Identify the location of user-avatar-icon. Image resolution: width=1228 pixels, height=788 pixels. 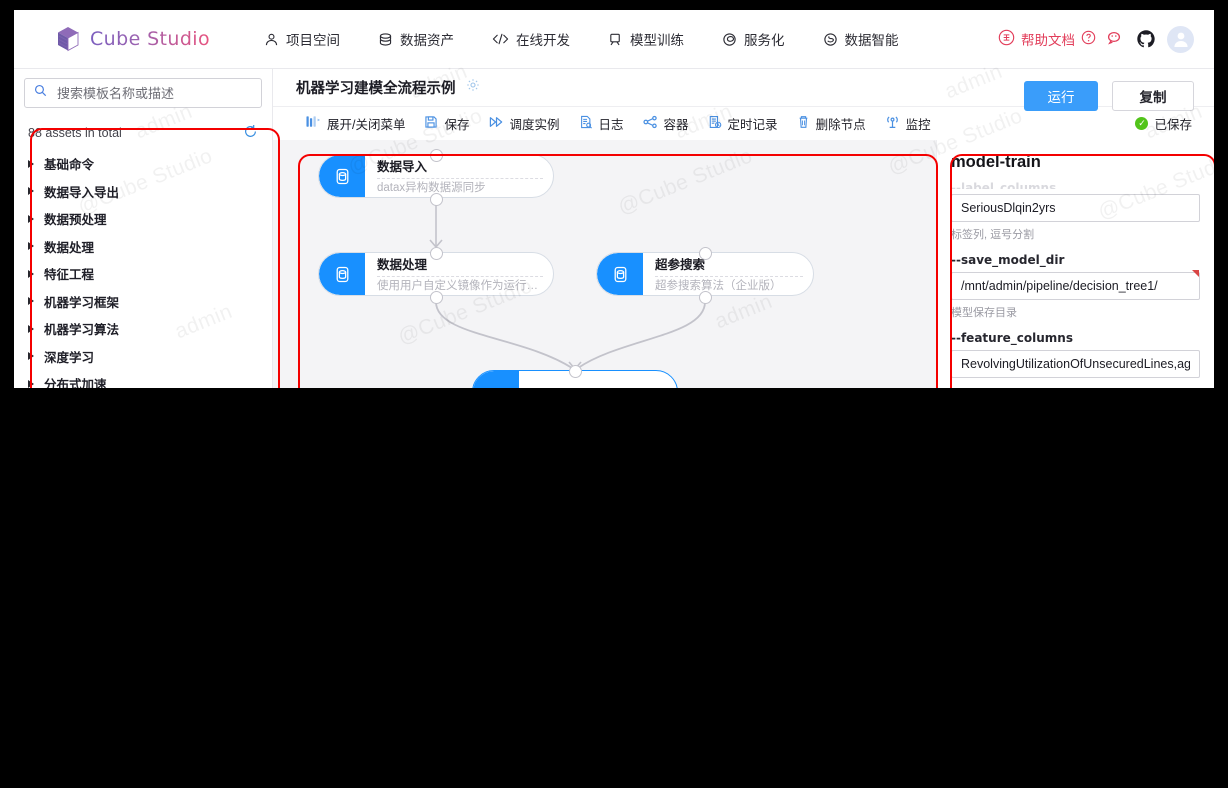
(1180, 39).